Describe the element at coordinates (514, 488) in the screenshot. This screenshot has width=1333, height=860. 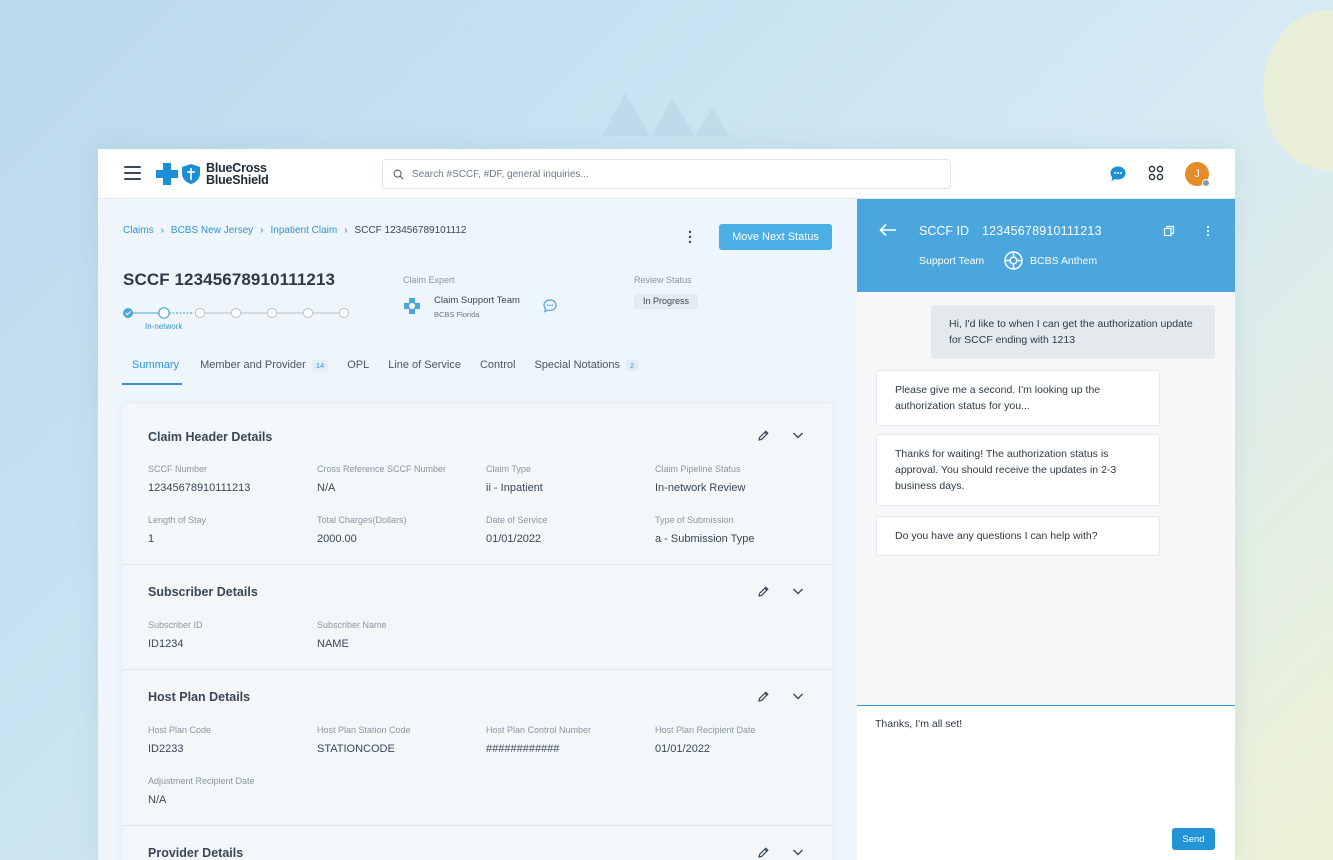
I see `field-value: ii - Inpatient` at that location.